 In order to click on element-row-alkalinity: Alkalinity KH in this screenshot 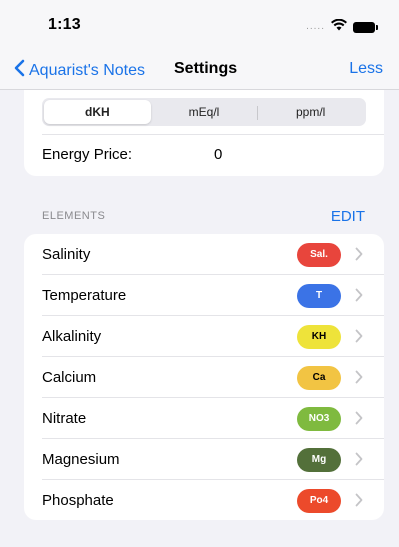, I will do `click(204, 336)`.